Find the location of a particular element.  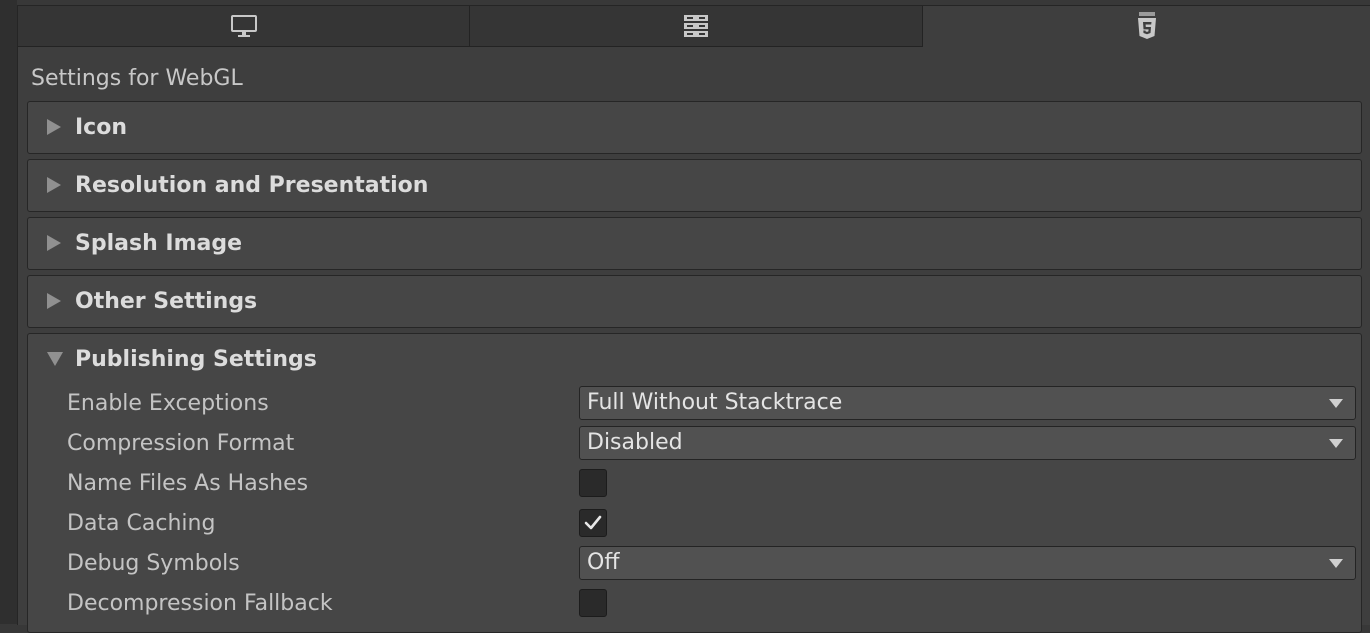

foldout-header: Splash Image is located at coordinates (694, 243).